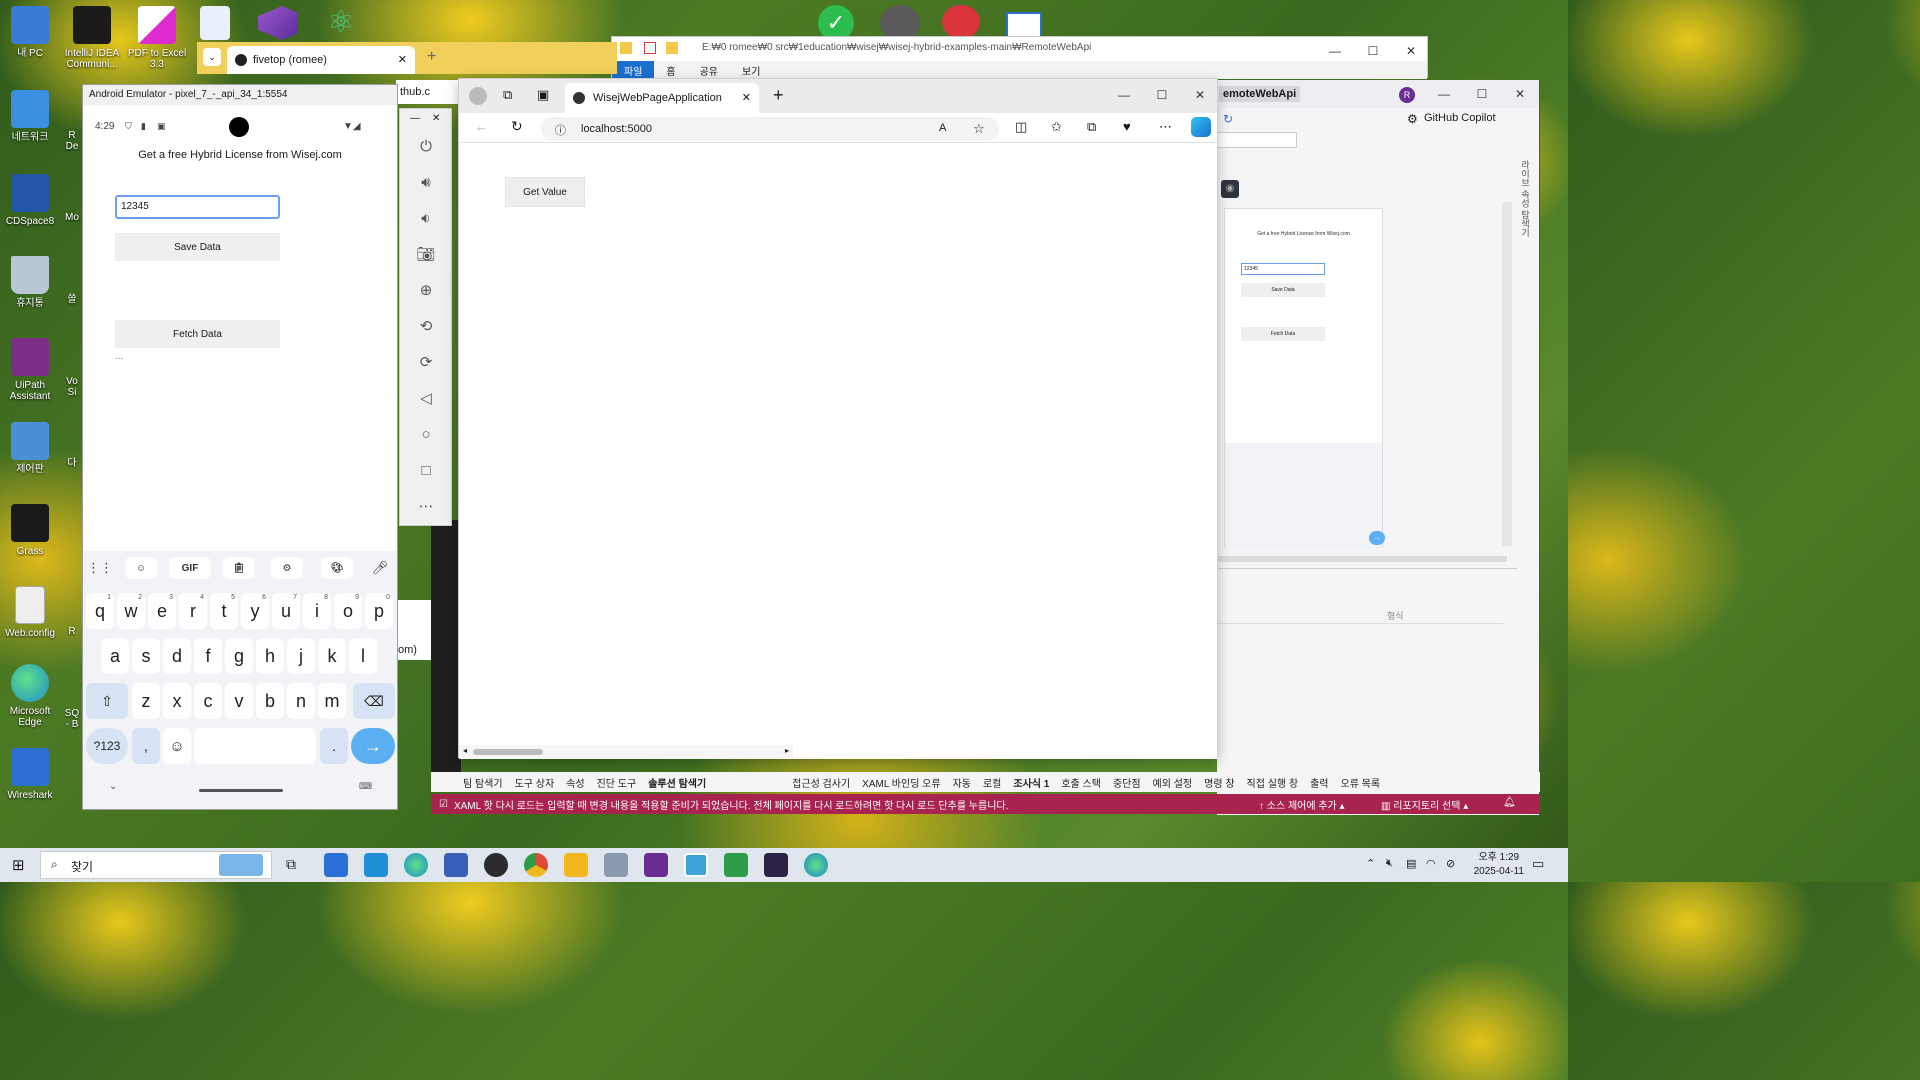 This screenshot has width=1920, height=1080. Describe the element at coordinates (1412, 119) in the screenshot. I see `copilot-icon: ⚙` at that location.